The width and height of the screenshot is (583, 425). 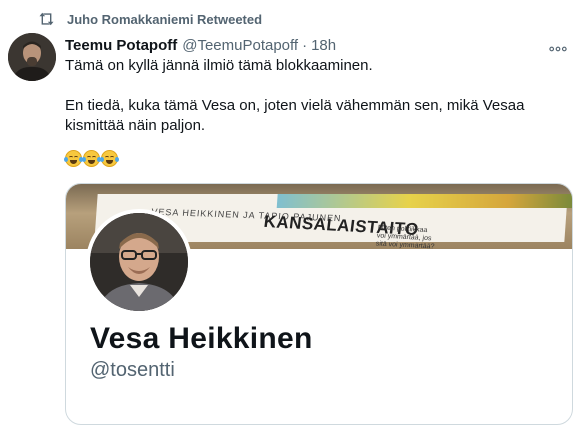 What do you see at coordinates (165, 19) in the screenshot?
I see `retweet-label: Juho Romakkaniemi Retweeted` at bounding box center [165, 19].